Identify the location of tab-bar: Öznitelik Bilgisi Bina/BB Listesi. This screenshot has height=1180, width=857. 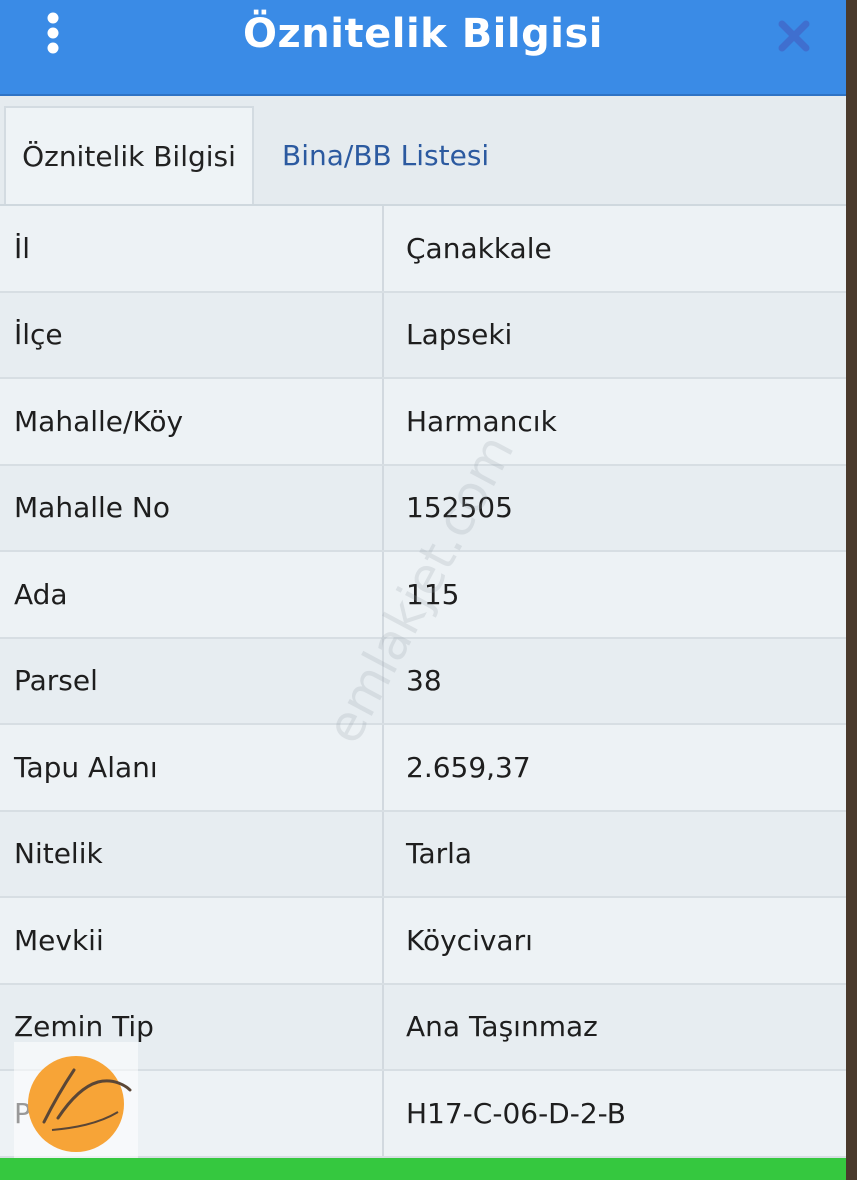
(423, 151).